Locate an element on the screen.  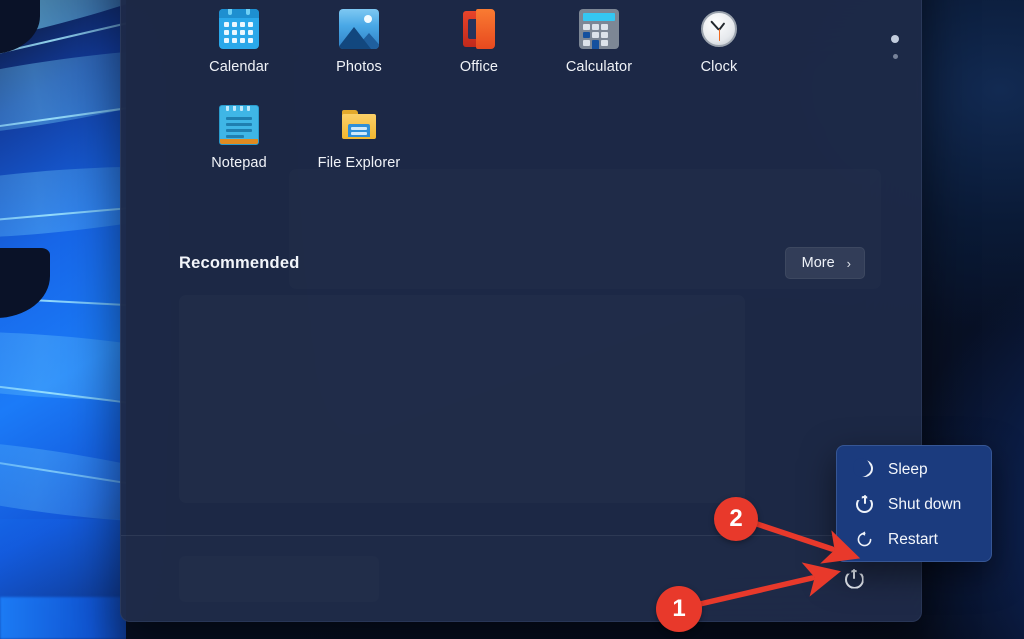
app-tile-notepad: Notepad is located at coordinates (239, 145).